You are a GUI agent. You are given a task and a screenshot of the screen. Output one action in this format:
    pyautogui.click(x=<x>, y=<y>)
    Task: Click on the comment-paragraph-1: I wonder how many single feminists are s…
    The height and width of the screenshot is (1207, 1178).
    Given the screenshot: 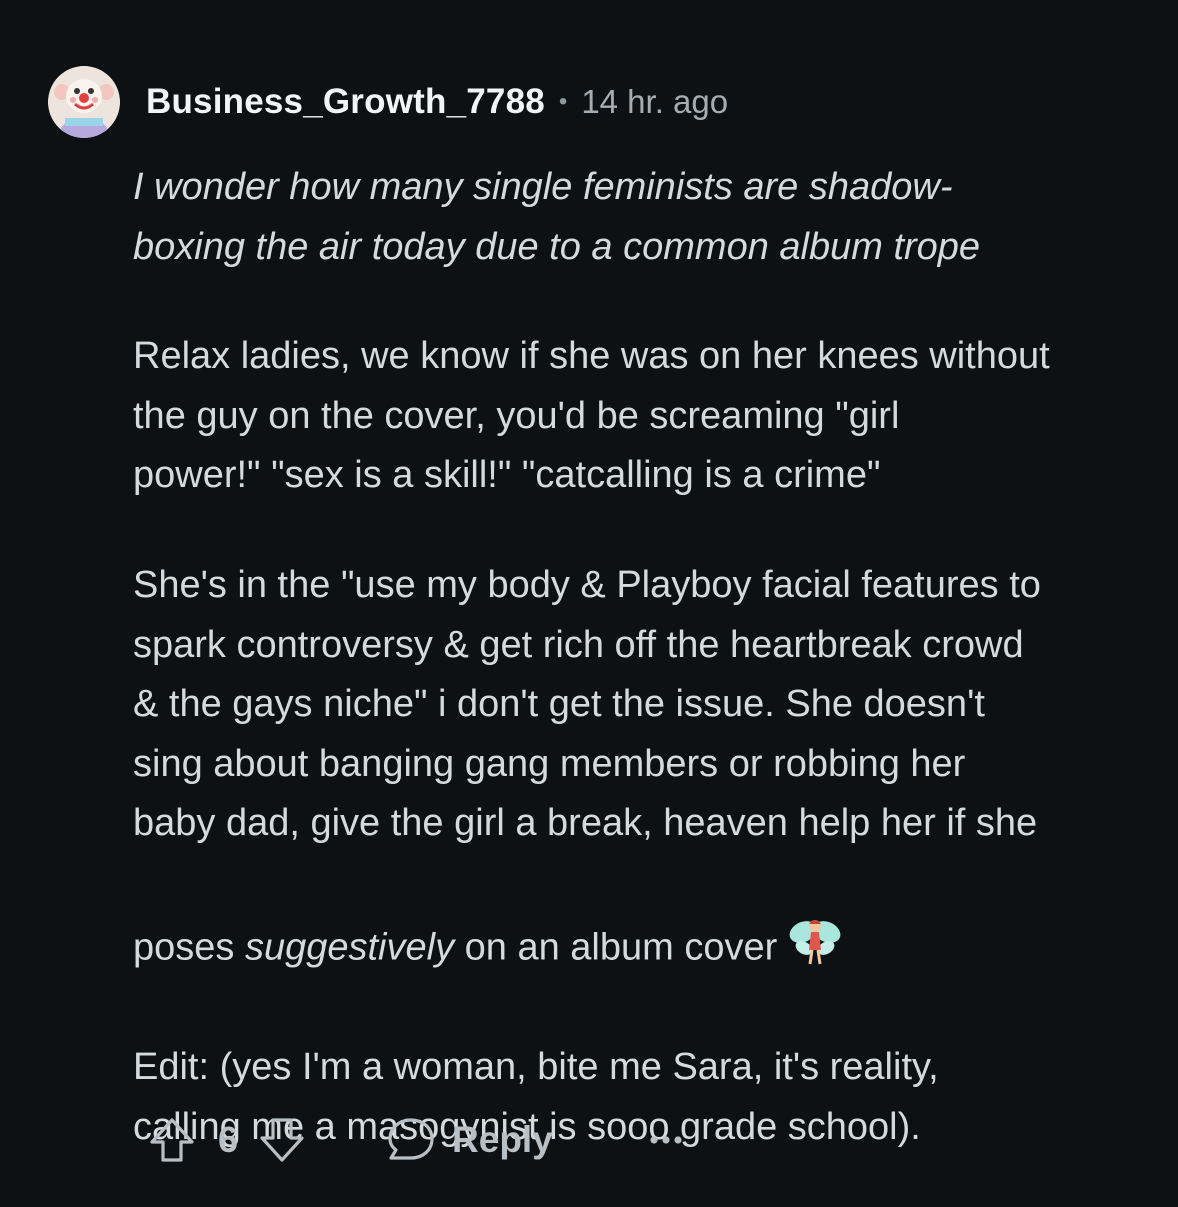 What is the action you would take?
    pyautogui.click(x=557, y=217)
    